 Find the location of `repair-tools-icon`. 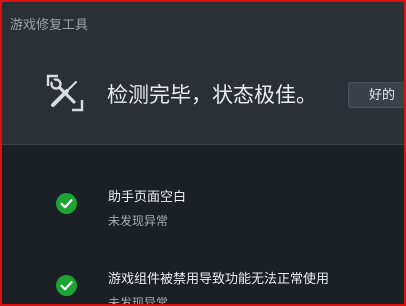

repair-tools-icon is located at coordinates (65, 93).